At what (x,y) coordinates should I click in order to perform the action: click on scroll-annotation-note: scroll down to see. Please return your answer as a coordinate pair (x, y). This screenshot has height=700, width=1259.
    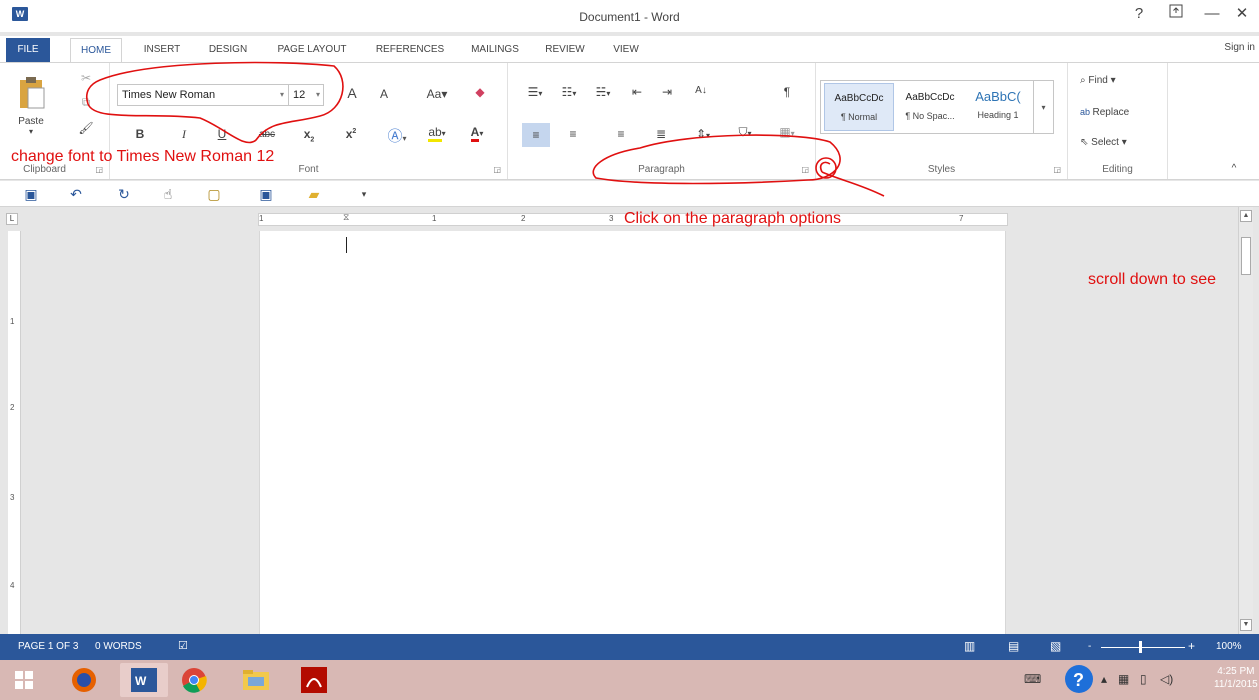
    Looking at the image, I should click on (1152, 279).